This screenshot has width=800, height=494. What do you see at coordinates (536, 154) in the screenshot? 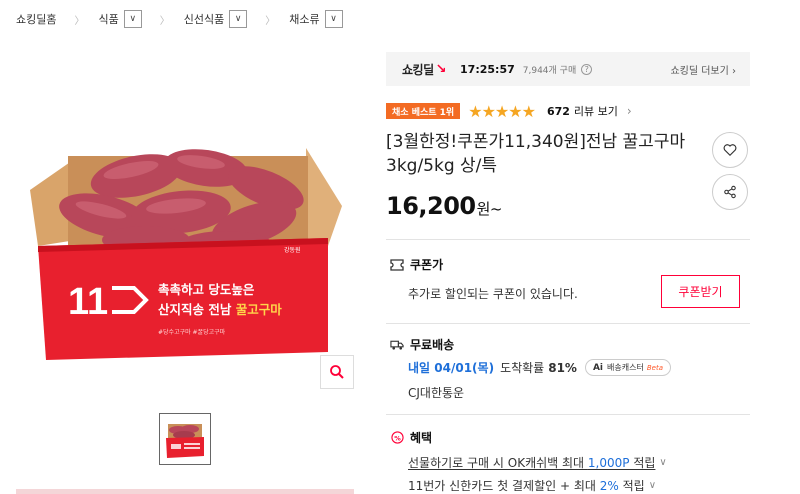
I see `product-title: [3월한정!쿠폰가11,340원]전남 꿀고구마 3kg/5kg 상/특` at bounding box center [536, 154].